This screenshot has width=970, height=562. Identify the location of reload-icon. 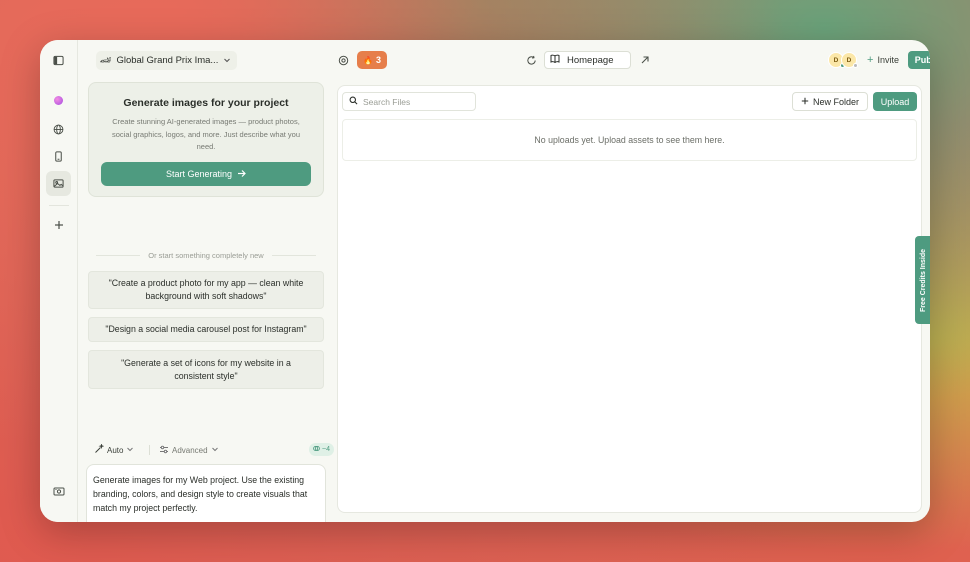
(531, 60).